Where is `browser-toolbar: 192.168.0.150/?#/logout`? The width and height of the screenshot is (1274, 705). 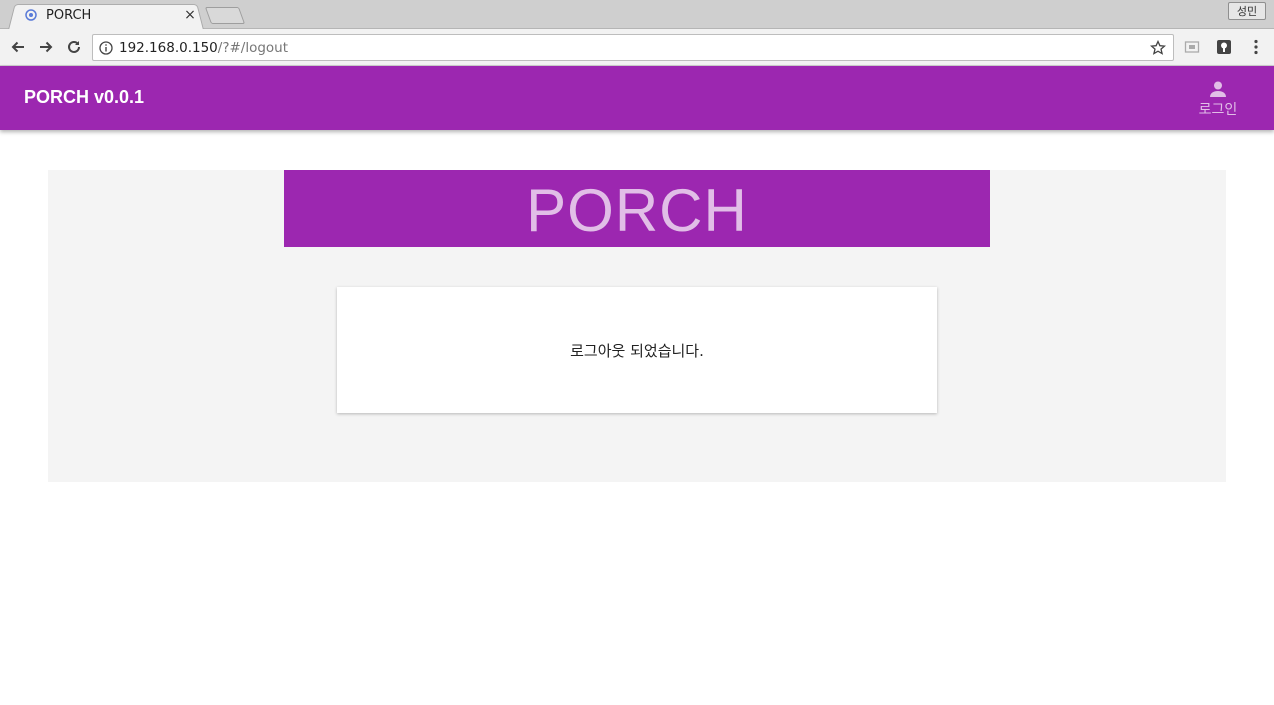
browser-toolbar: 192.168.0.150/?#/logout is located at coordinates (637, 47).